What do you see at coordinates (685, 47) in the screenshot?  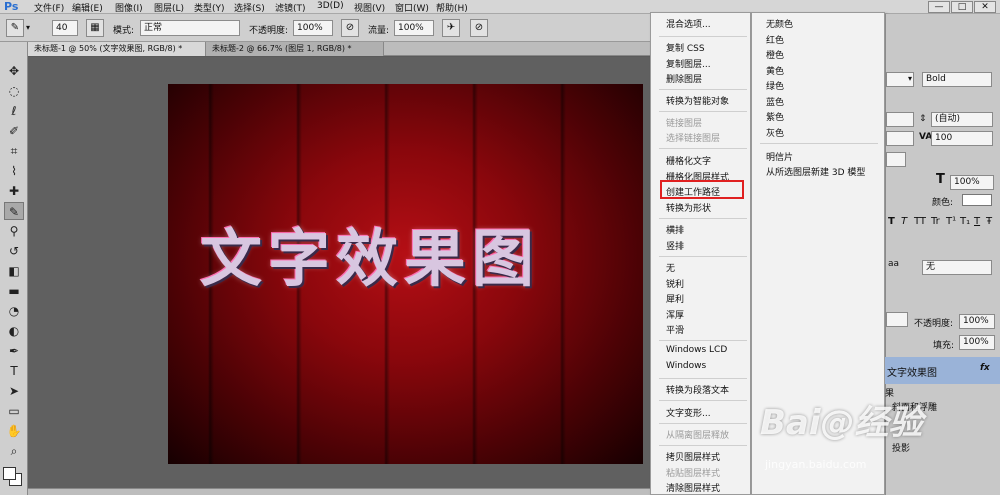 I see `menu-item-copy-css: 复制 CSS` at bounding box center [685, 47].